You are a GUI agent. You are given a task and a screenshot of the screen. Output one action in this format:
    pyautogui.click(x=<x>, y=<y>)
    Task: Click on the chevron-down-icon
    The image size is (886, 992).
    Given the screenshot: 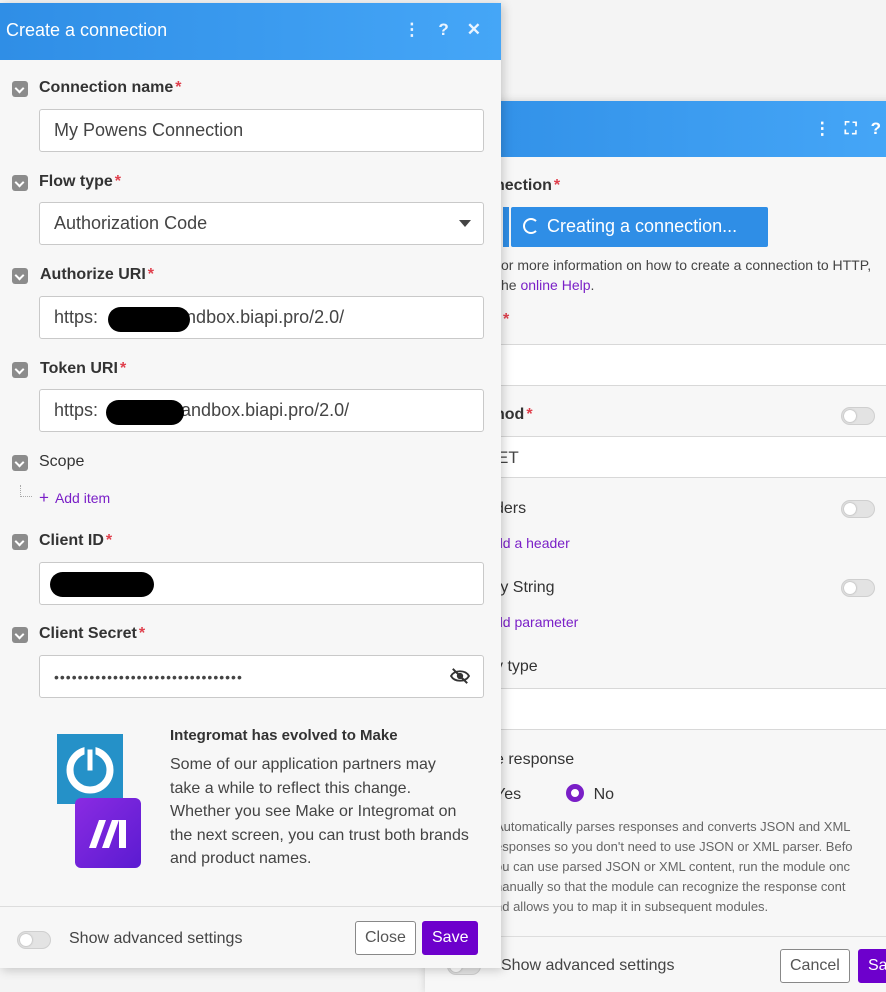 What is the action you would take?
    pyautogui.click(x=465, y=223)
    